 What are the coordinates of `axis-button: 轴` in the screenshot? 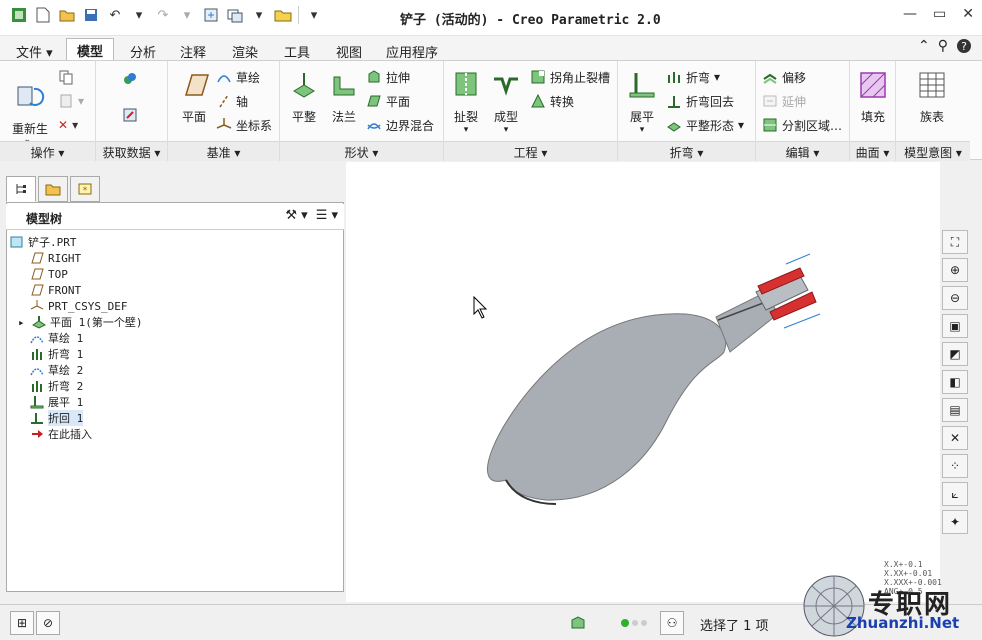 It's located at (232, 101).